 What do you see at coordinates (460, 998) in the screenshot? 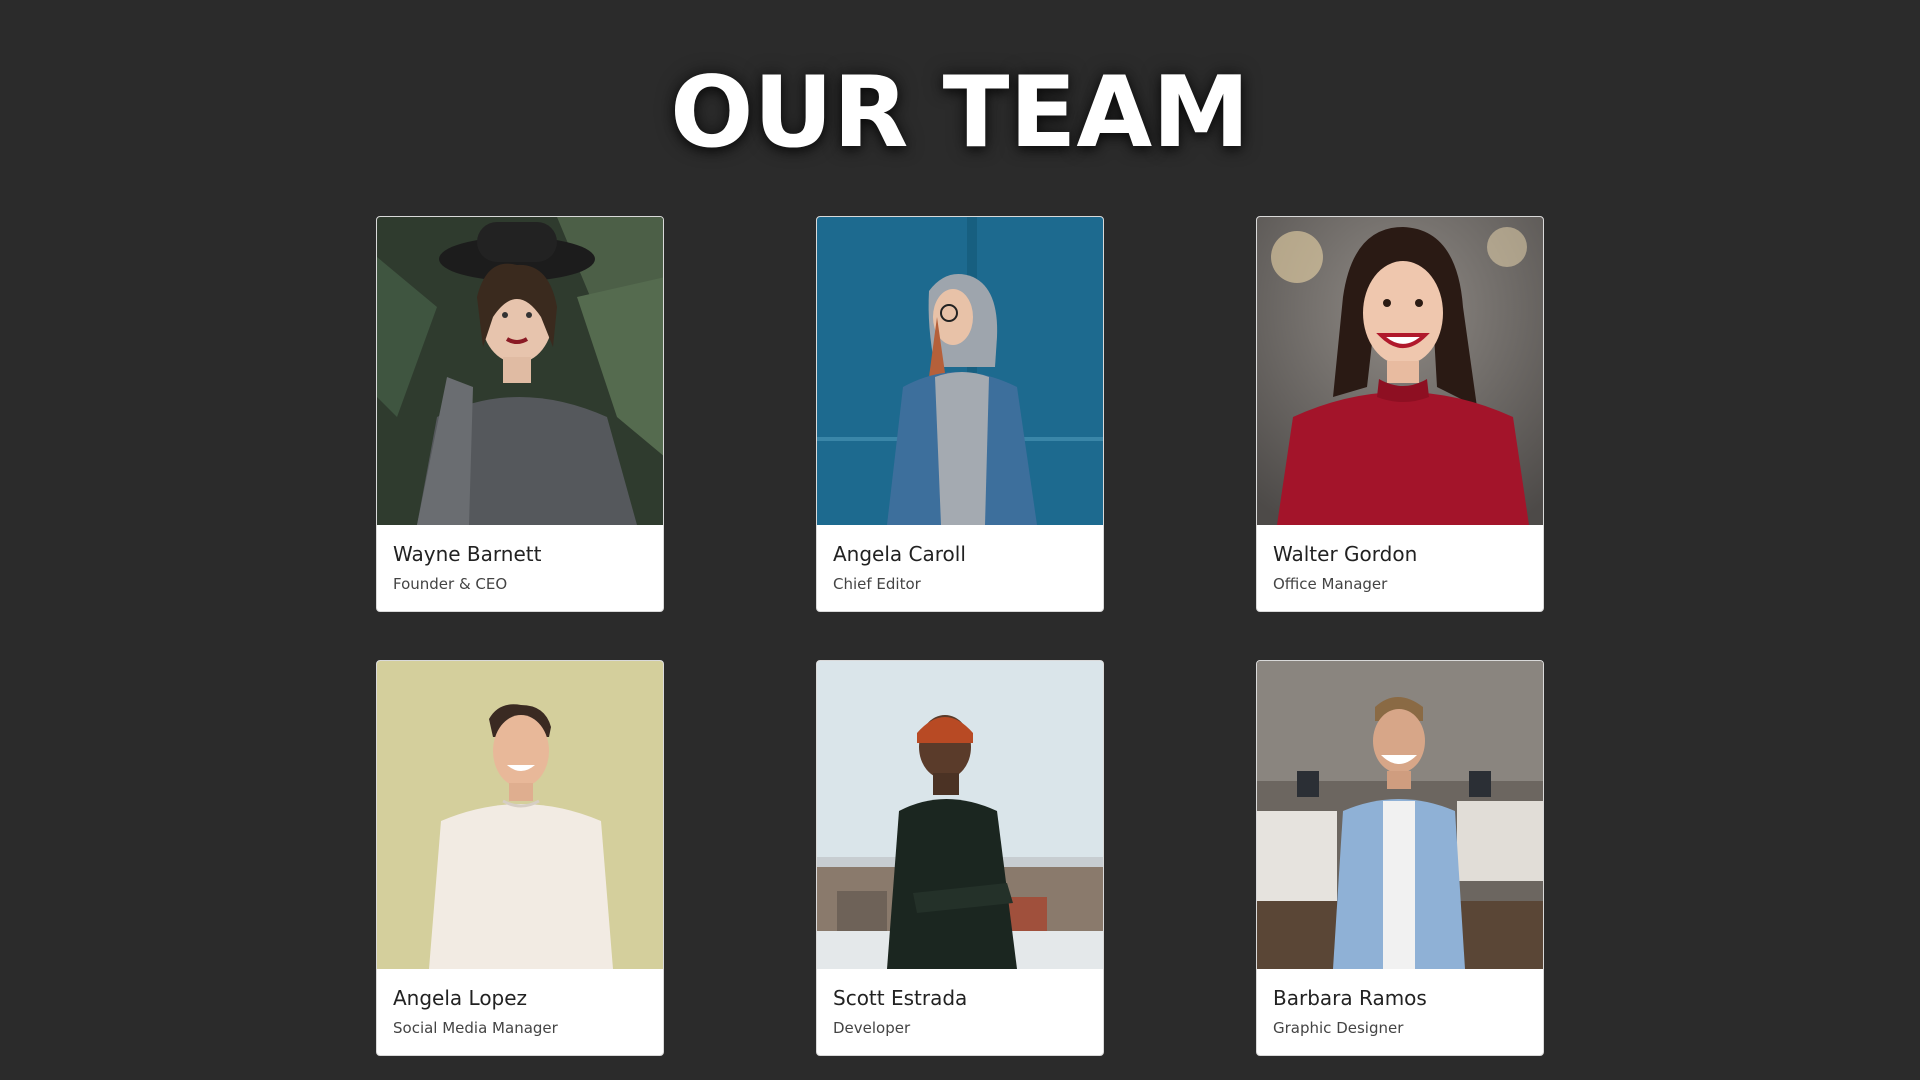
I see `member-name: Angela Lopez` at bounding box center [460, 998].